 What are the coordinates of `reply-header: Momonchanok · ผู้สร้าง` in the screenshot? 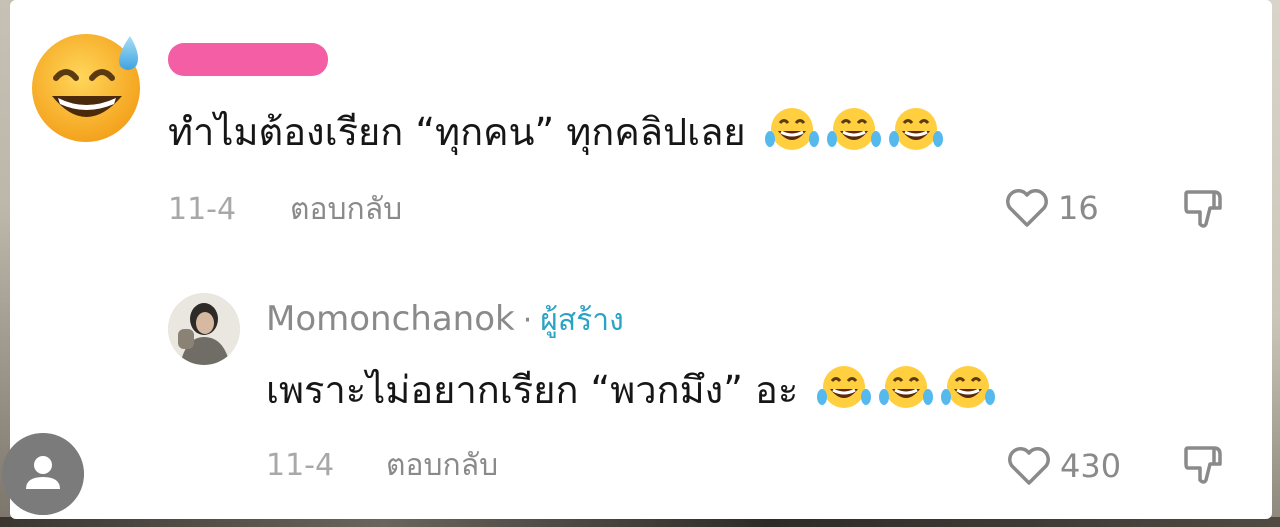 It's located at (445, 322).